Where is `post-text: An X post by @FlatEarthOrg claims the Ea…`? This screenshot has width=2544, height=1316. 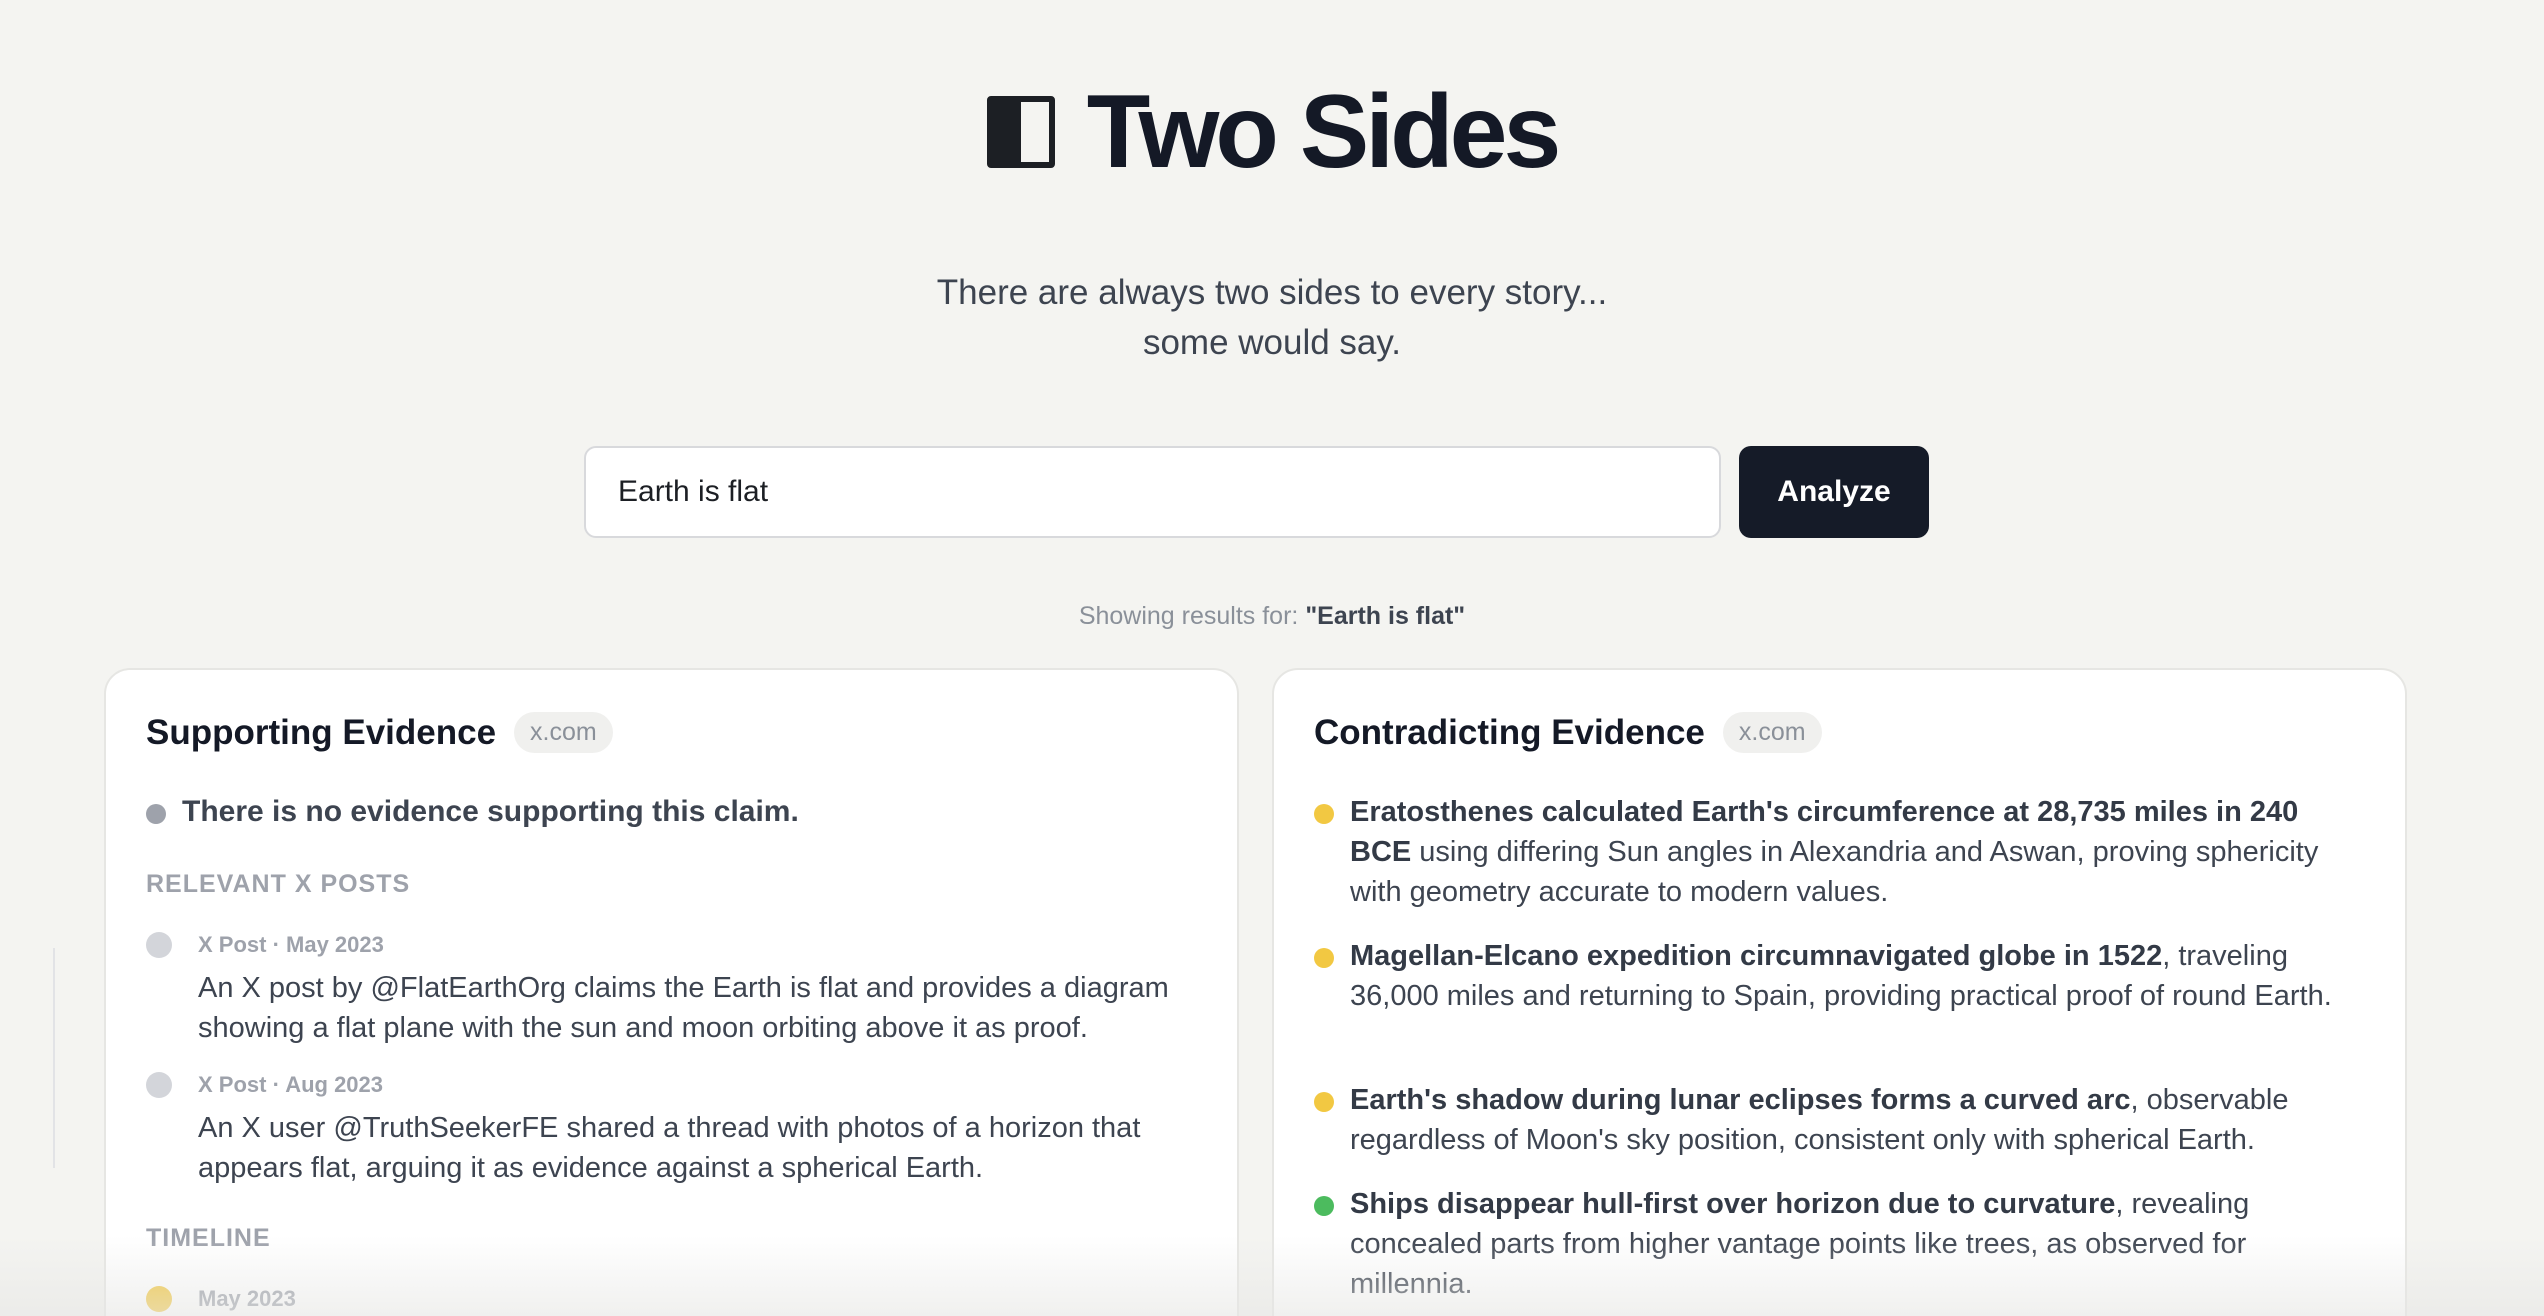
post-text: An X post by @FlatEarthOrg claims the Ea… is located at coordinates (683, 1008).